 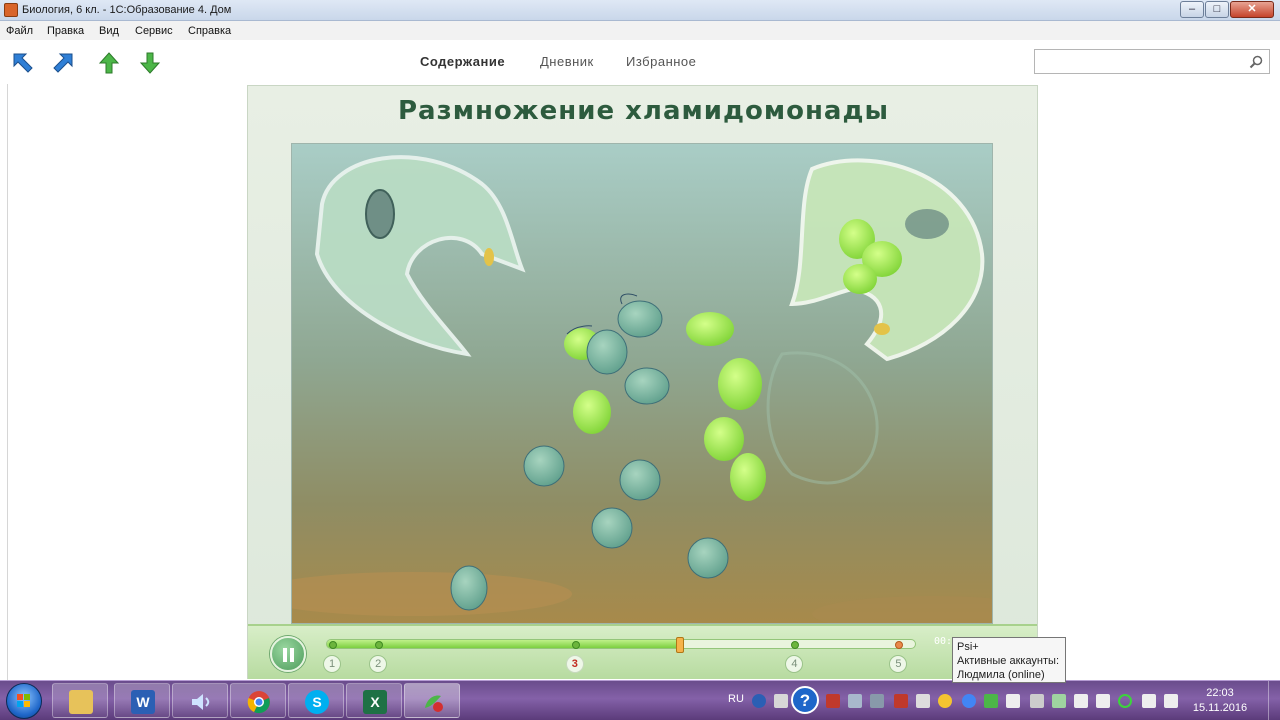 What do you see at coordinates (736, 699) in the screenshot?
I see `language-indicator: RU` at bounding box center [736, 699].